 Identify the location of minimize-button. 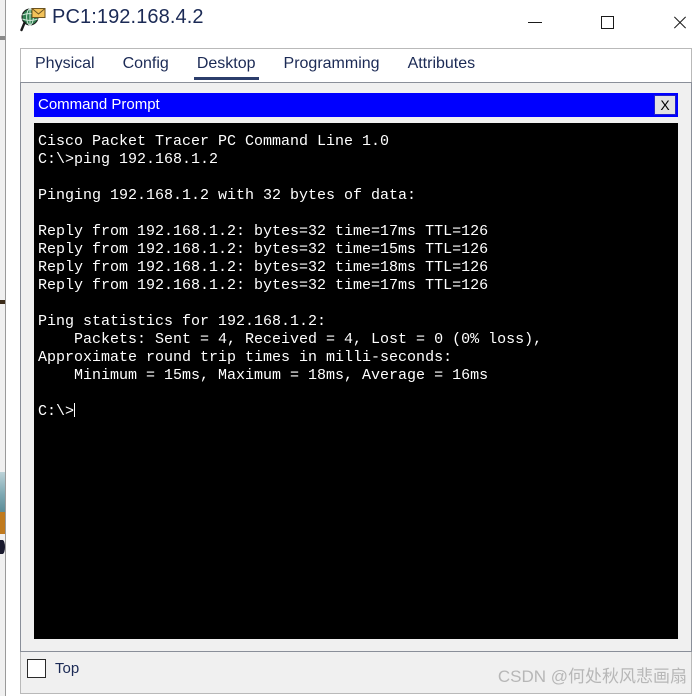
(535, 22).